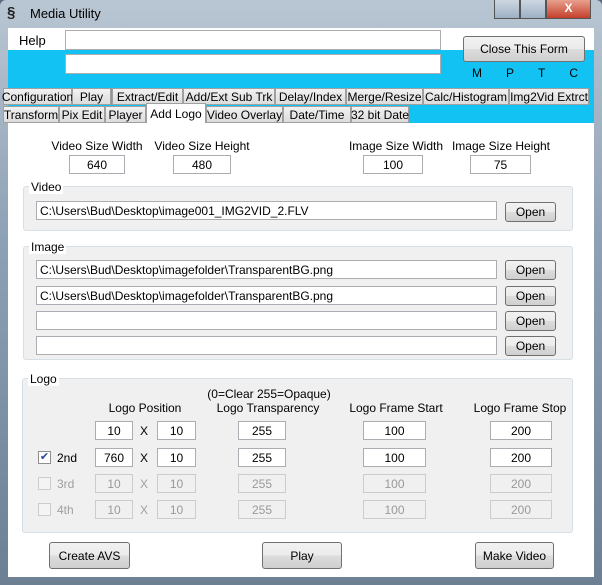  Describe the element at coordinates (549, 96) in the screenshot. I see `tab-img2vid-extrct: Img2Vid Extrct` at that location.